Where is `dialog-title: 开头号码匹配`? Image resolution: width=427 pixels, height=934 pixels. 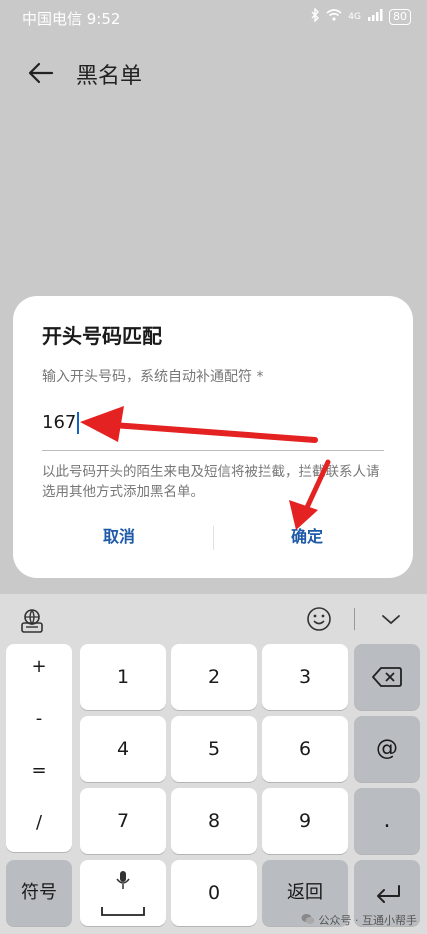 dialog-title: 开头号码匹配 is located at coordinates (102, 336).